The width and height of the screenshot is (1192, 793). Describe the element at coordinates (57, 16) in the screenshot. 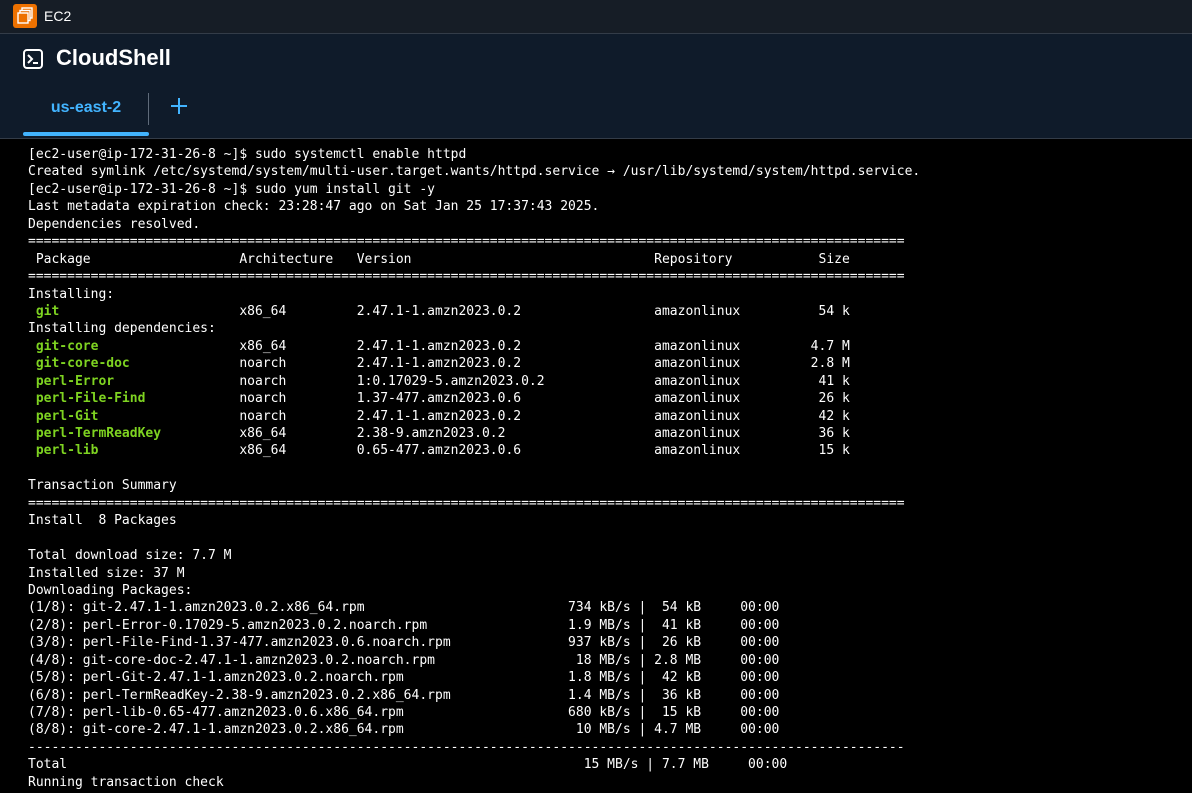

I see `service-name-link: EC2` at that location.